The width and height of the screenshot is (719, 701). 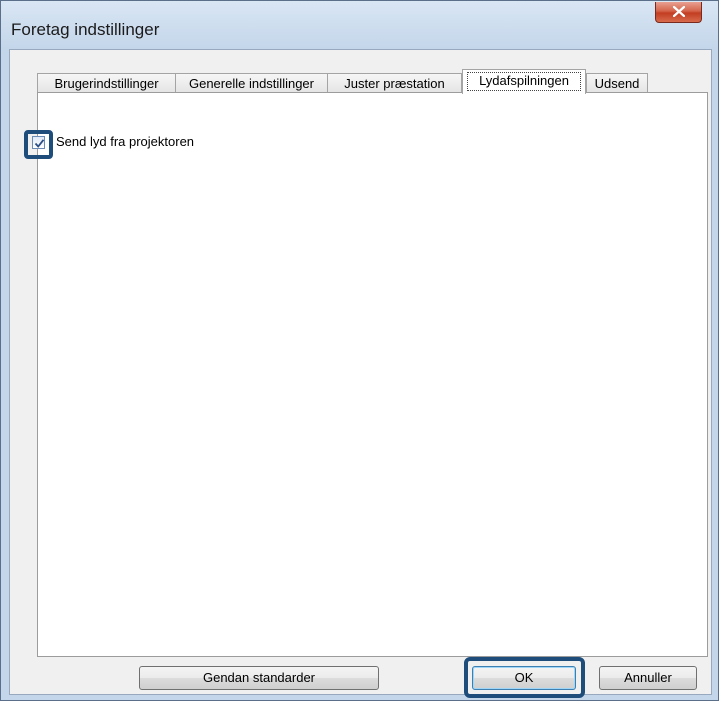 I want to click on send-audio-checkbox-label: Send lyd fra projektoren, so click(x=125, y=141).